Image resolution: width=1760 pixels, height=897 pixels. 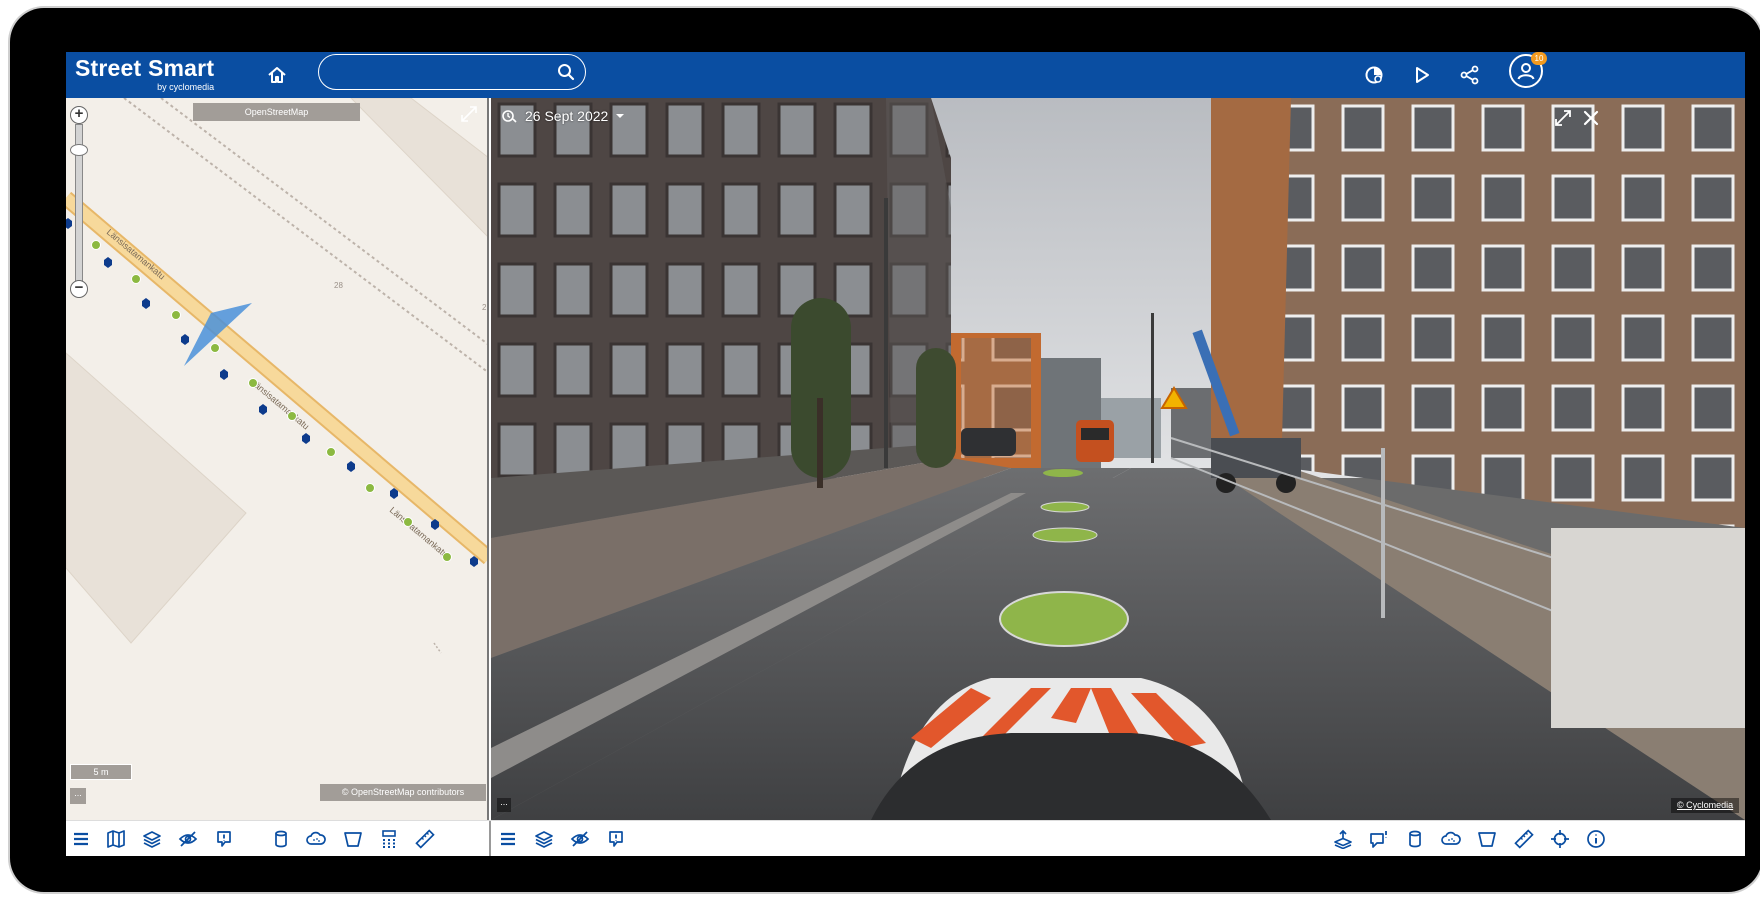 I want to click on zoom-out-button: −, so click(x=79, y=289).